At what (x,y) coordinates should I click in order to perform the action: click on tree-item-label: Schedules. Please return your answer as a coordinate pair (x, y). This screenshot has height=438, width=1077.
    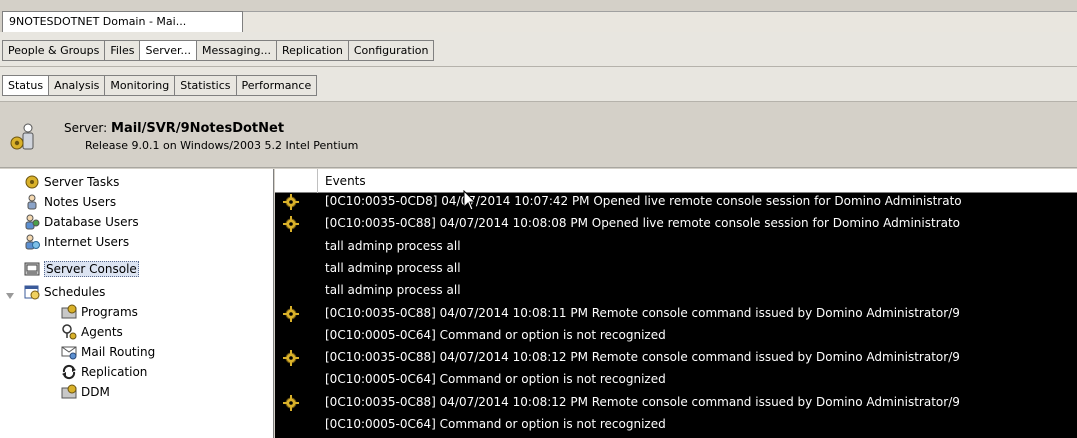
    Looking at the image, I should click on (75, 292).